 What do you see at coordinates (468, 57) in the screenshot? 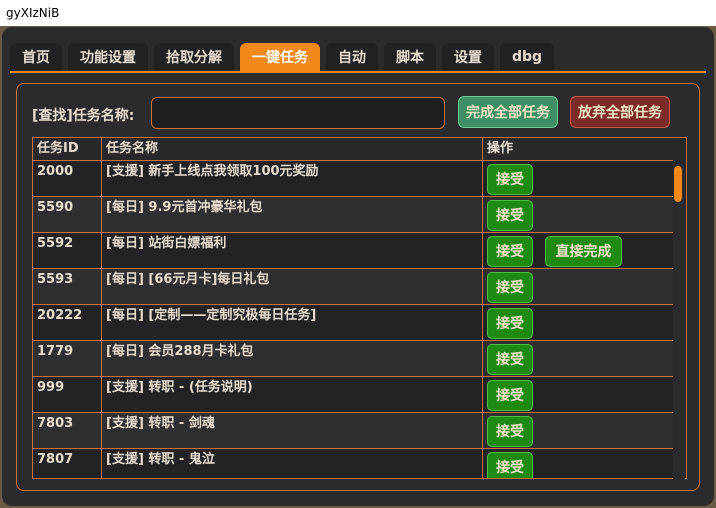
I see `tab-settings: 设置` at bounding box center [468, 57].